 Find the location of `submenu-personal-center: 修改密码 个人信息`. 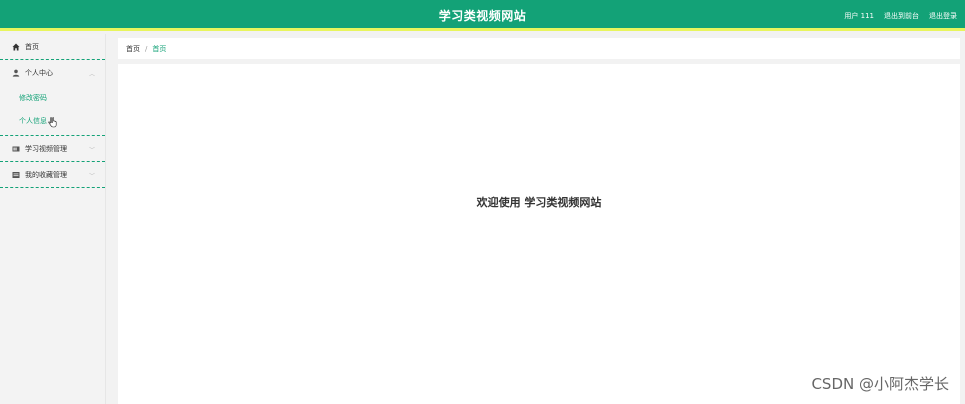

submenu-personal-center: 修改密码 个人信息 is located at coordinates (52, 111).